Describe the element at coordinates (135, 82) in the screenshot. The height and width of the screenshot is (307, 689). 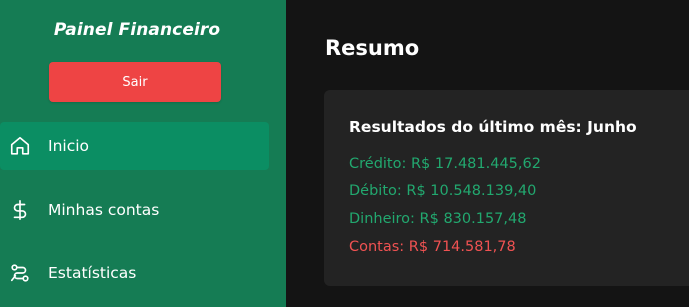
I see `logout-button: Sair` at that location.